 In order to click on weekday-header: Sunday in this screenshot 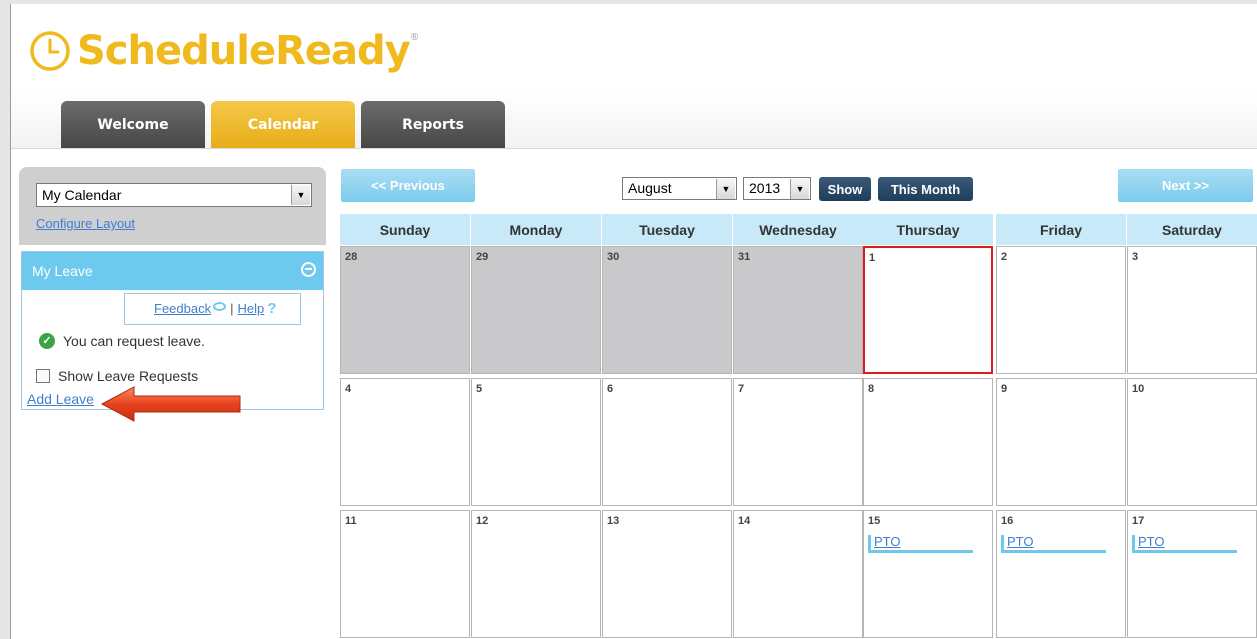, I will do `click(405, 229)`.